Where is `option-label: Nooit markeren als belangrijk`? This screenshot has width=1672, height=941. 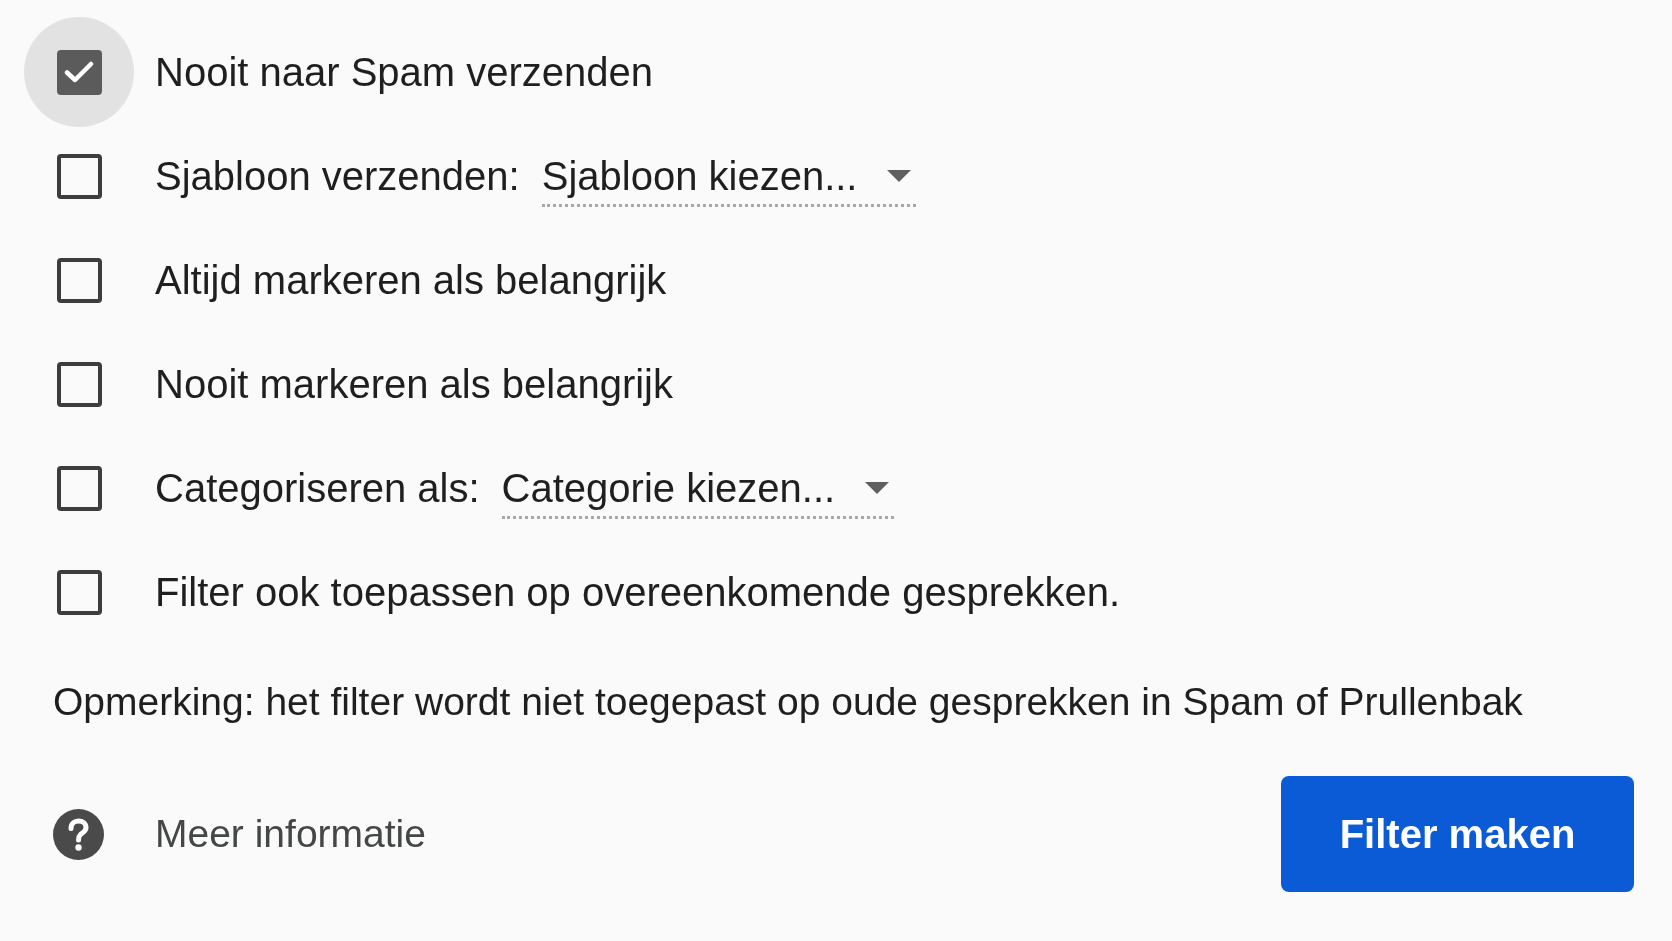 option-label: Nooit markeren als belangrijk is located at coordinates (414, 384).